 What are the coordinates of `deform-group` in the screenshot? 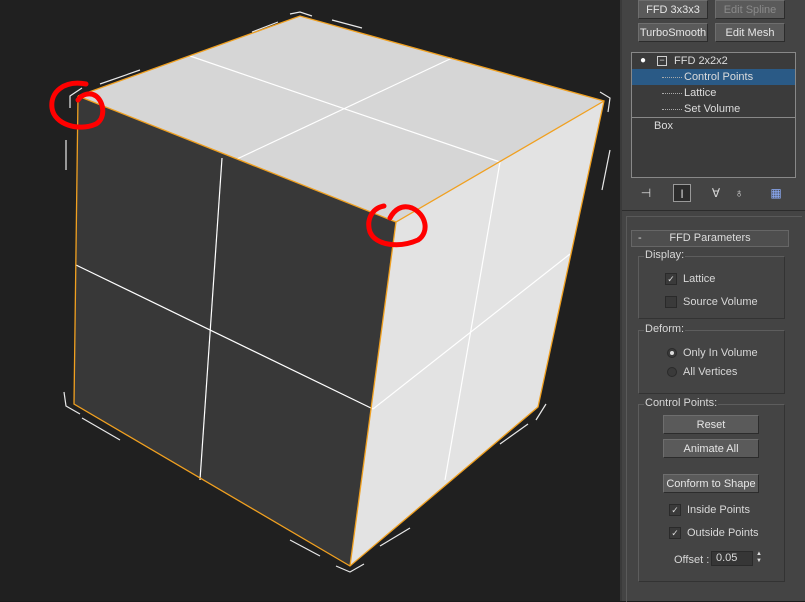 It's located at (711, 362).